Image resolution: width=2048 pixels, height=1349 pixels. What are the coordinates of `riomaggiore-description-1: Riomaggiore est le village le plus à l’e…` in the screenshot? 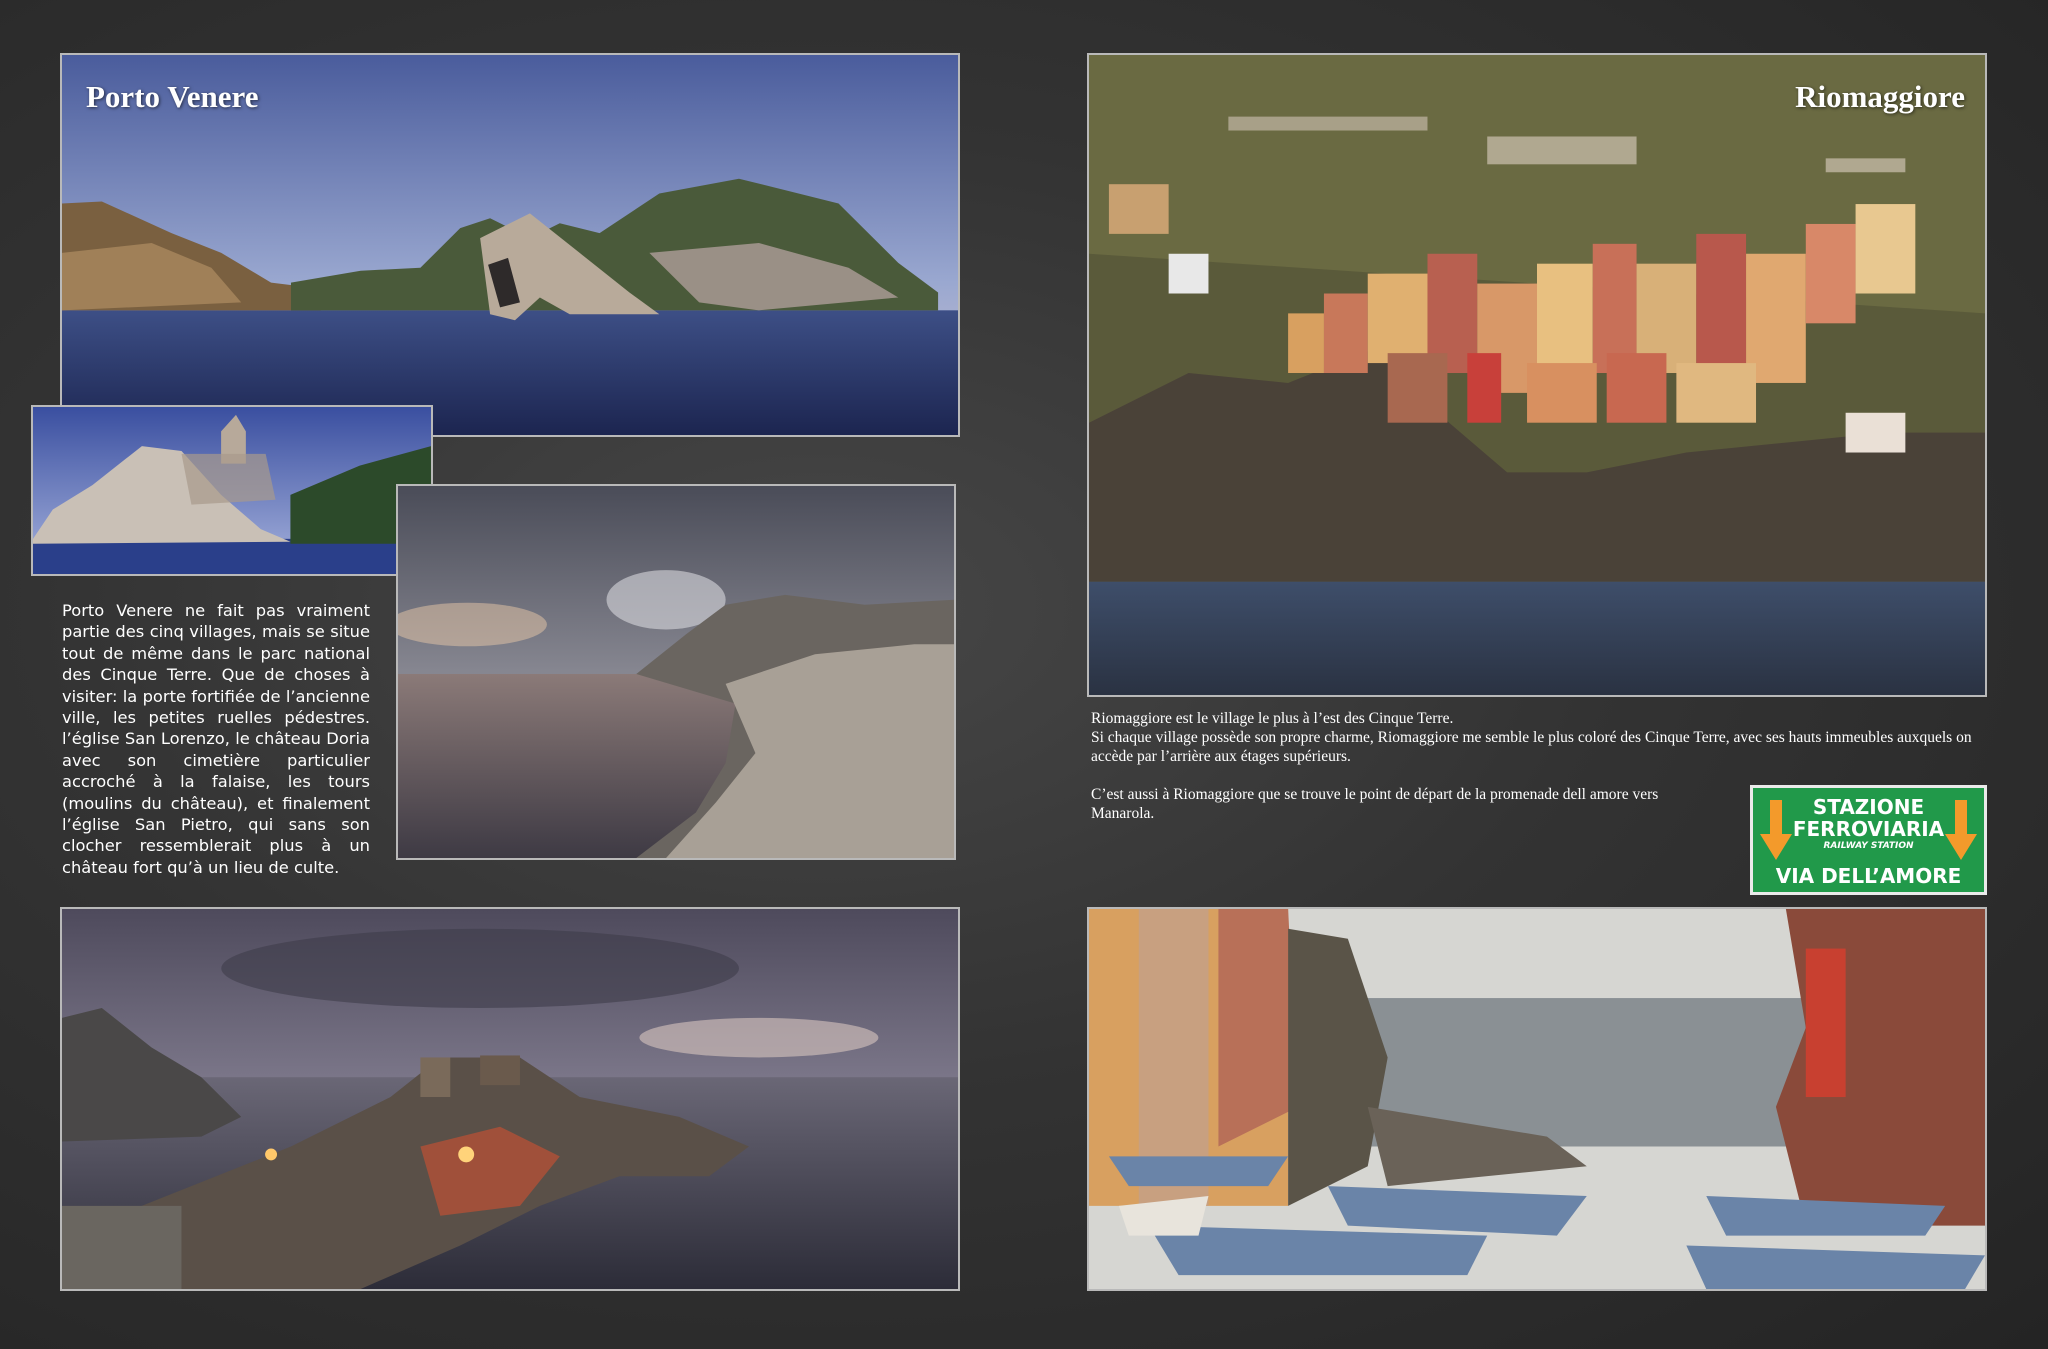 It's located at (1531, 737).